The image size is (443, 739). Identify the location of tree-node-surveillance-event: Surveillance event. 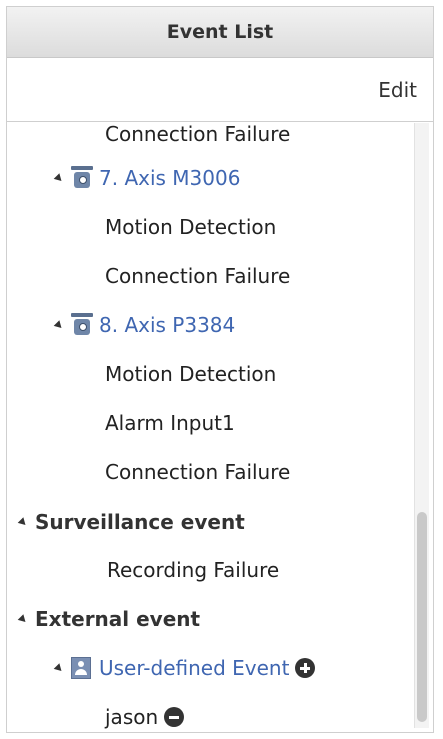
(131, 522).